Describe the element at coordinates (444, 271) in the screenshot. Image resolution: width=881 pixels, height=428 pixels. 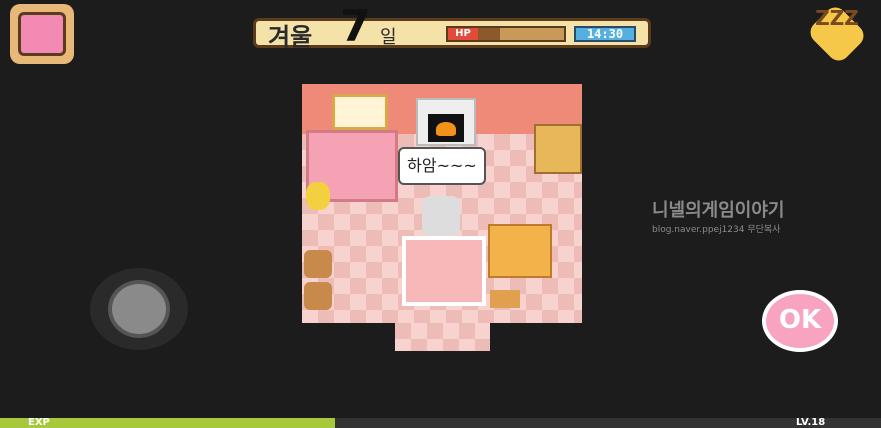
I see `rug` at that location.